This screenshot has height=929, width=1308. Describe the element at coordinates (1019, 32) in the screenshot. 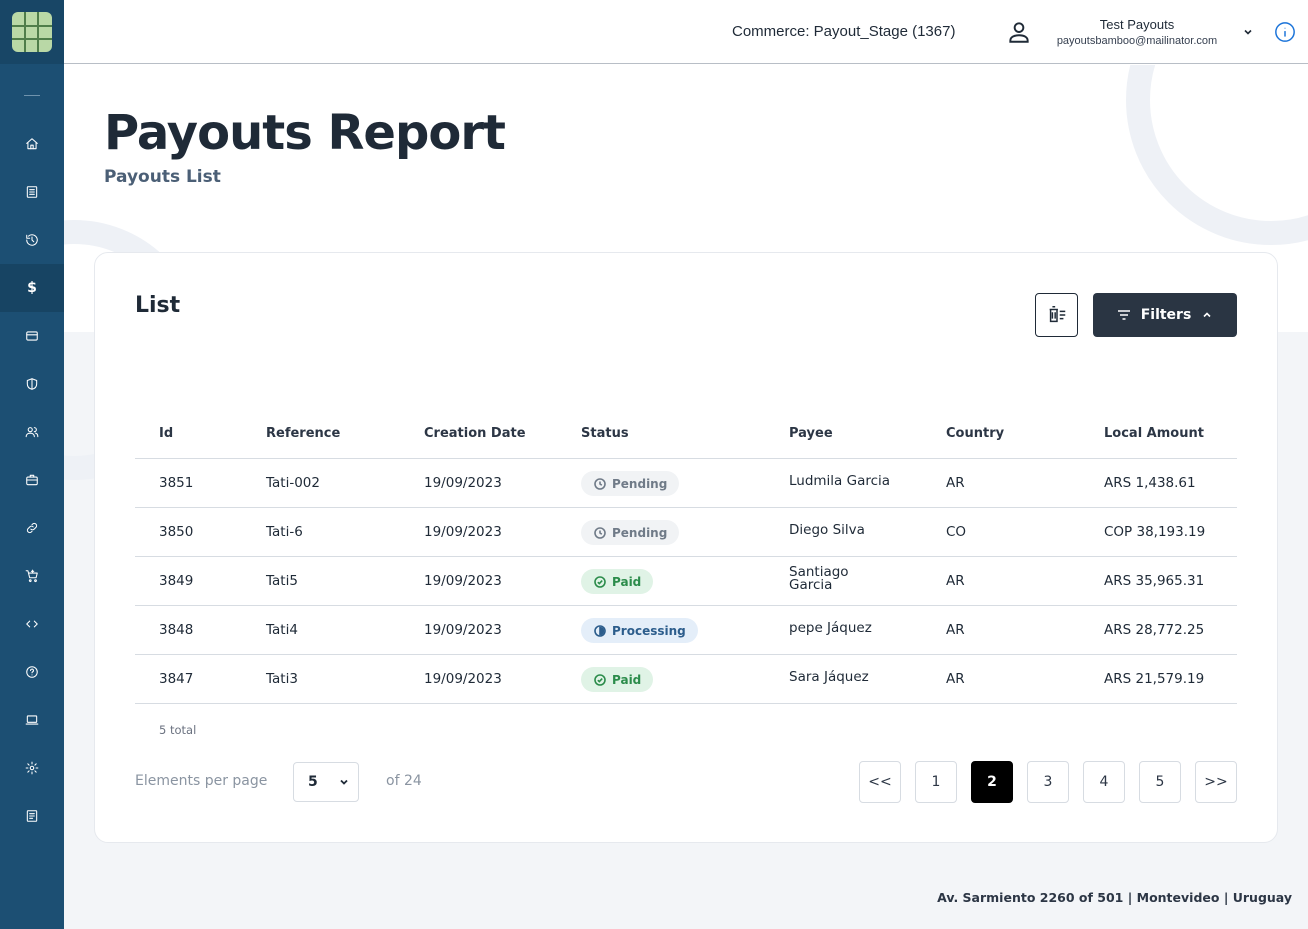

I see `user-icon` at that location.